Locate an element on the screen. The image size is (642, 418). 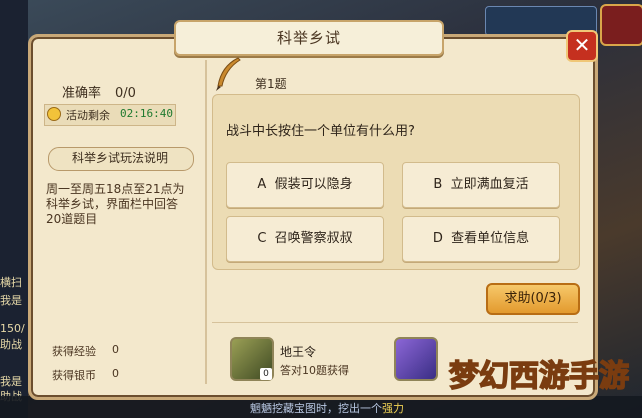
reward-silver-label: 获得银币 is located at coordinates (74, 375).